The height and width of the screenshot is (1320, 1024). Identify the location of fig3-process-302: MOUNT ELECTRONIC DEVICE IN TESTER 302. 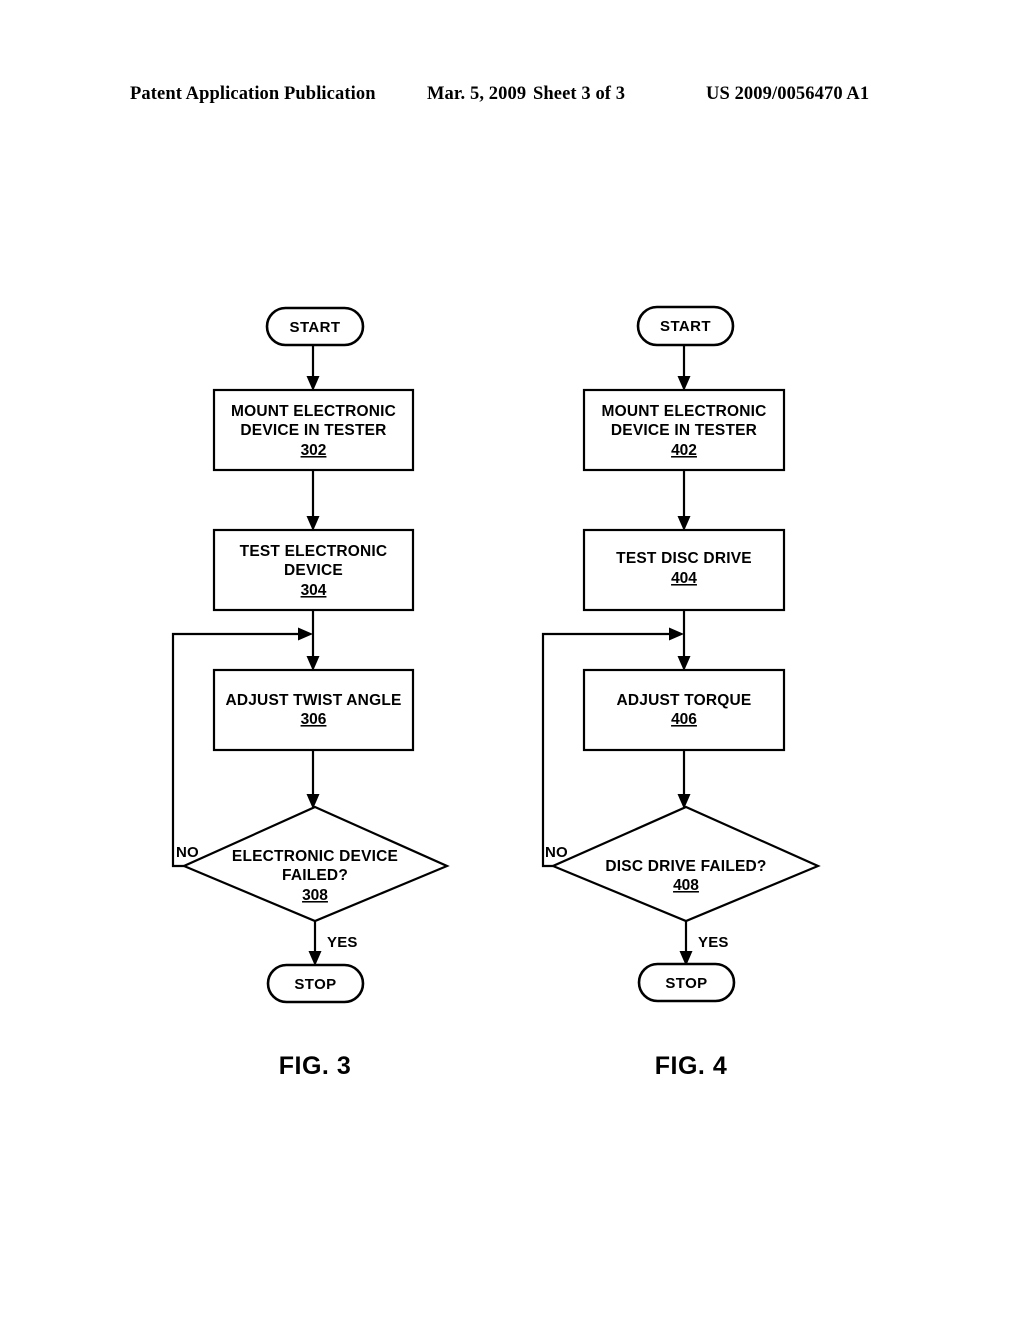
(313, 430).